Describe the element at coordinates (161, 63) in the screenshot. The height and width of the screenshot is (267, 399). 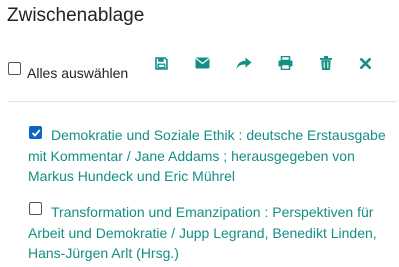
I see `save-icon` at that location.